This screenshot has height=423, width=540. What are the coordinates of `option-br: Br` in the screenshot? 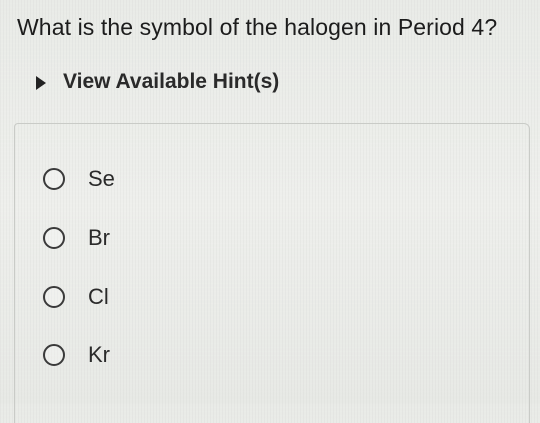 It's located at (76, 238).